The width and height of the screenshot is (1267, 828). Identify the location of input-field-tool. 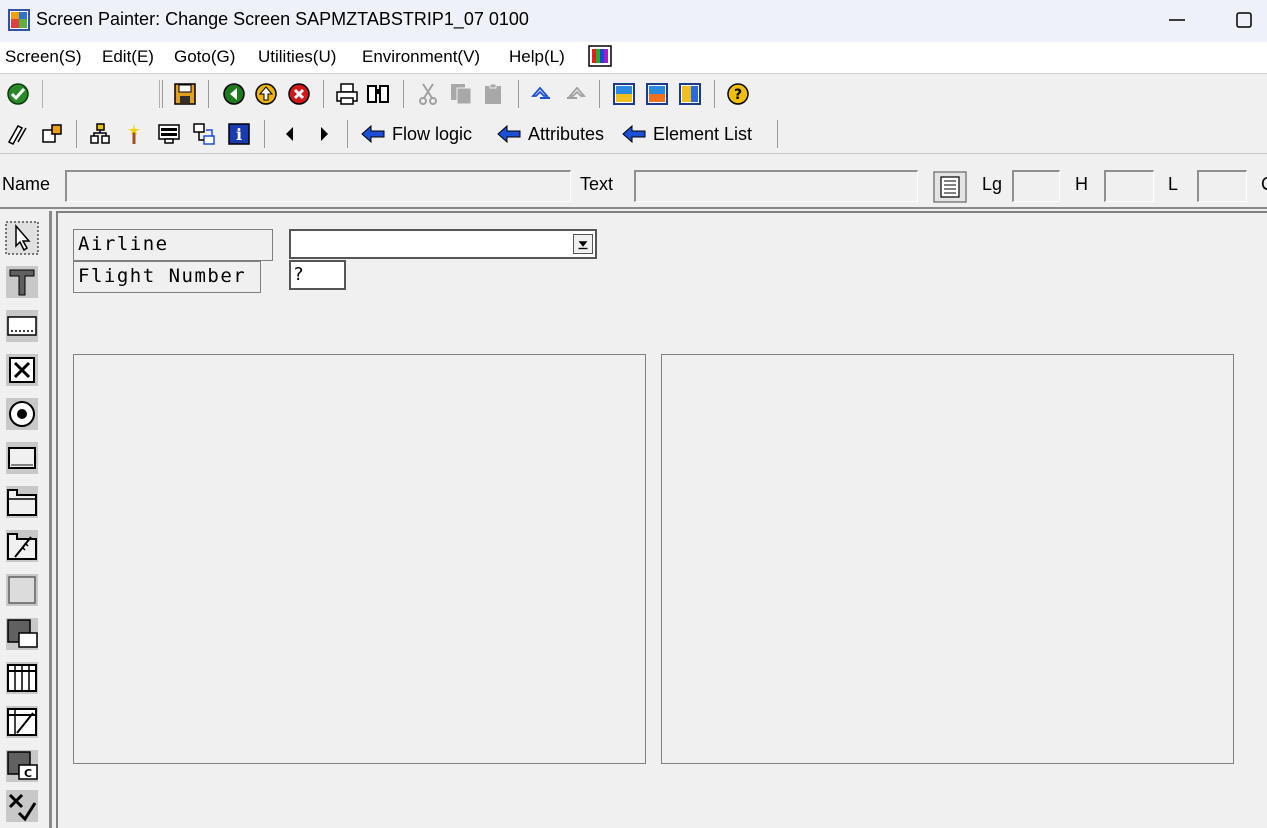
(22, 326).